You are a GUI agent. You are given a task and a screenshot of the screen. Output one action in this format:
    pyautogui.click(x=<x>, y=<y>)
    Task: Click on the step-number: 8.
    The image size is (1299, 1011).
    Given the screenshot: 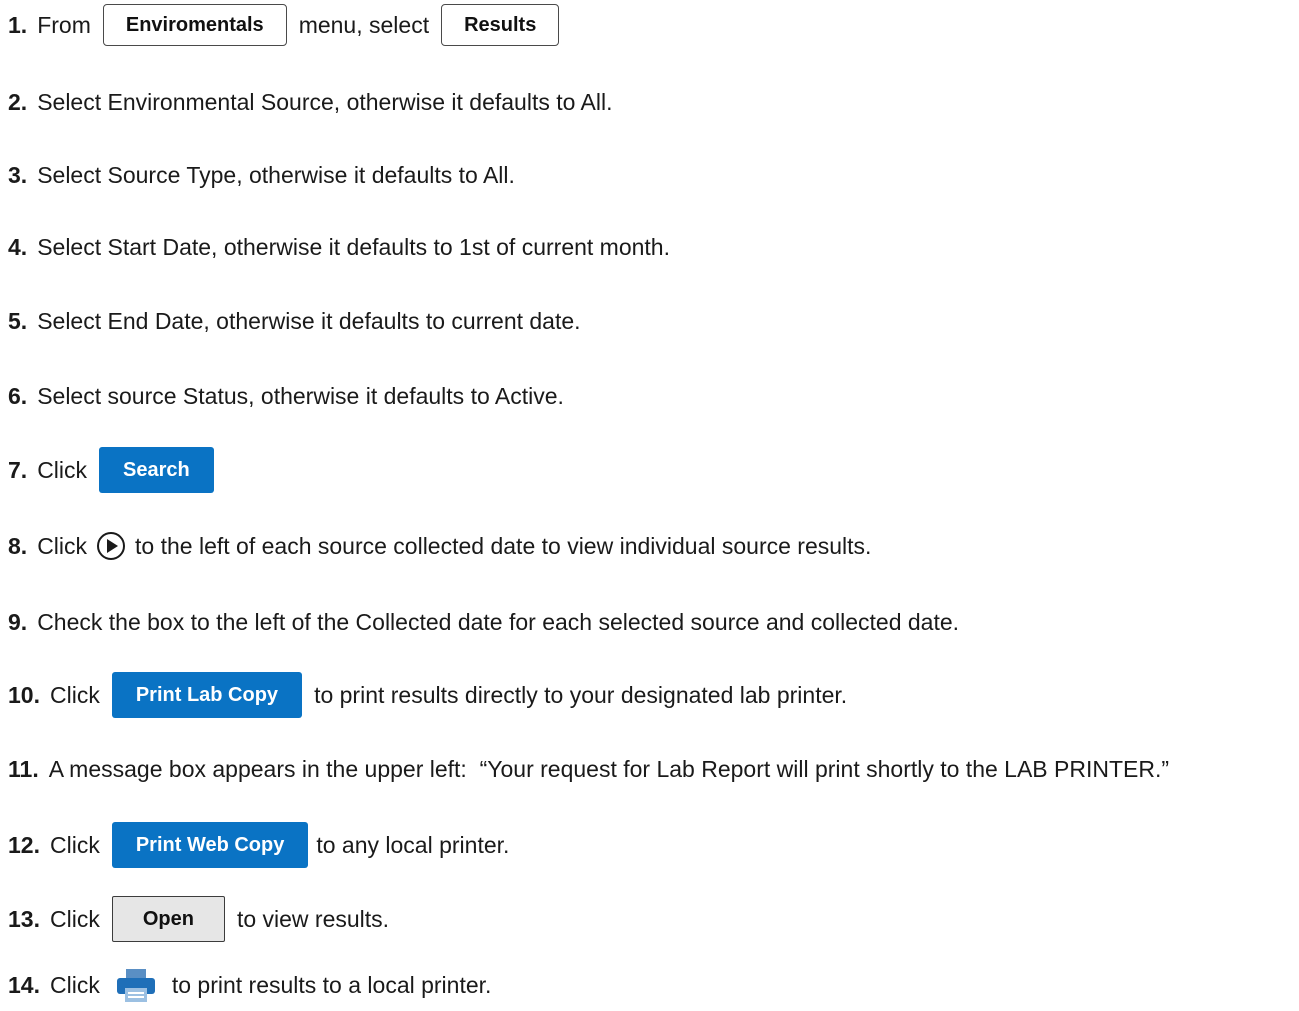 What is the action you would take?
    pyautogui.click(x=18, y=545)
    